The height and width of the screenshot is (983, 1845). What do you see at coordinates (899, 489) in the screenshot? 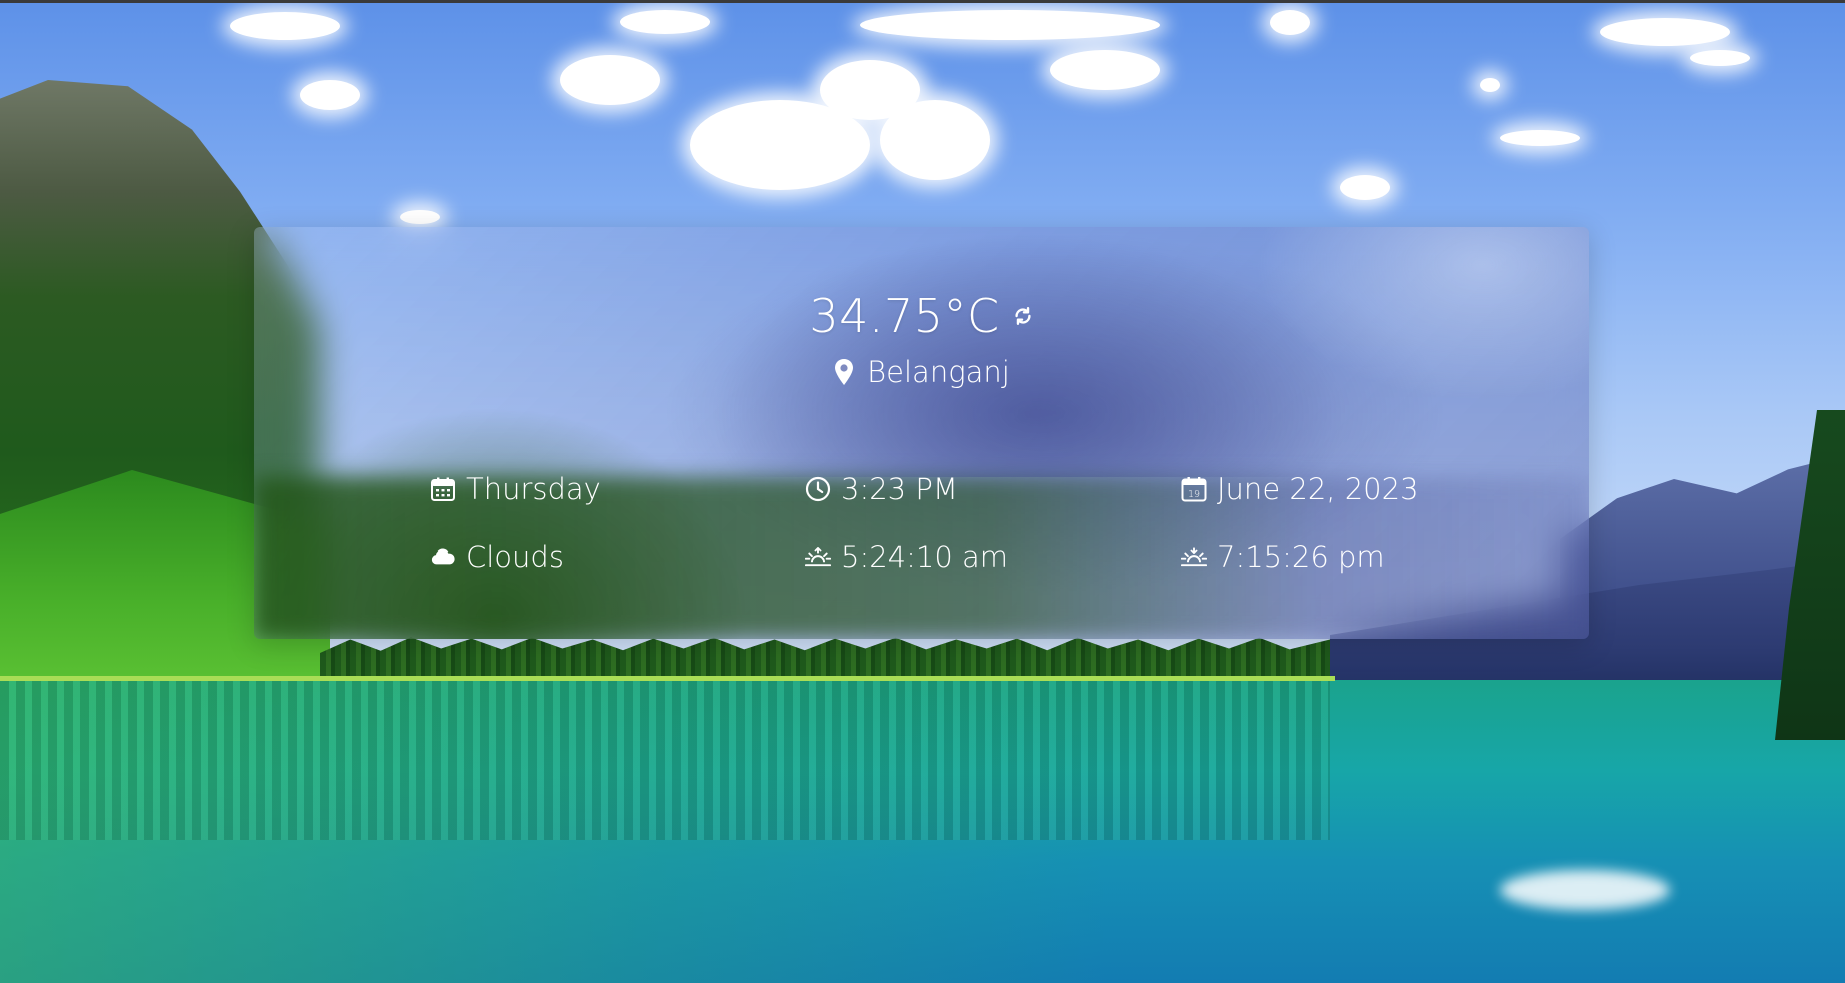
I see `time-label: 3:23 PM` at bounding box center [899, 489].